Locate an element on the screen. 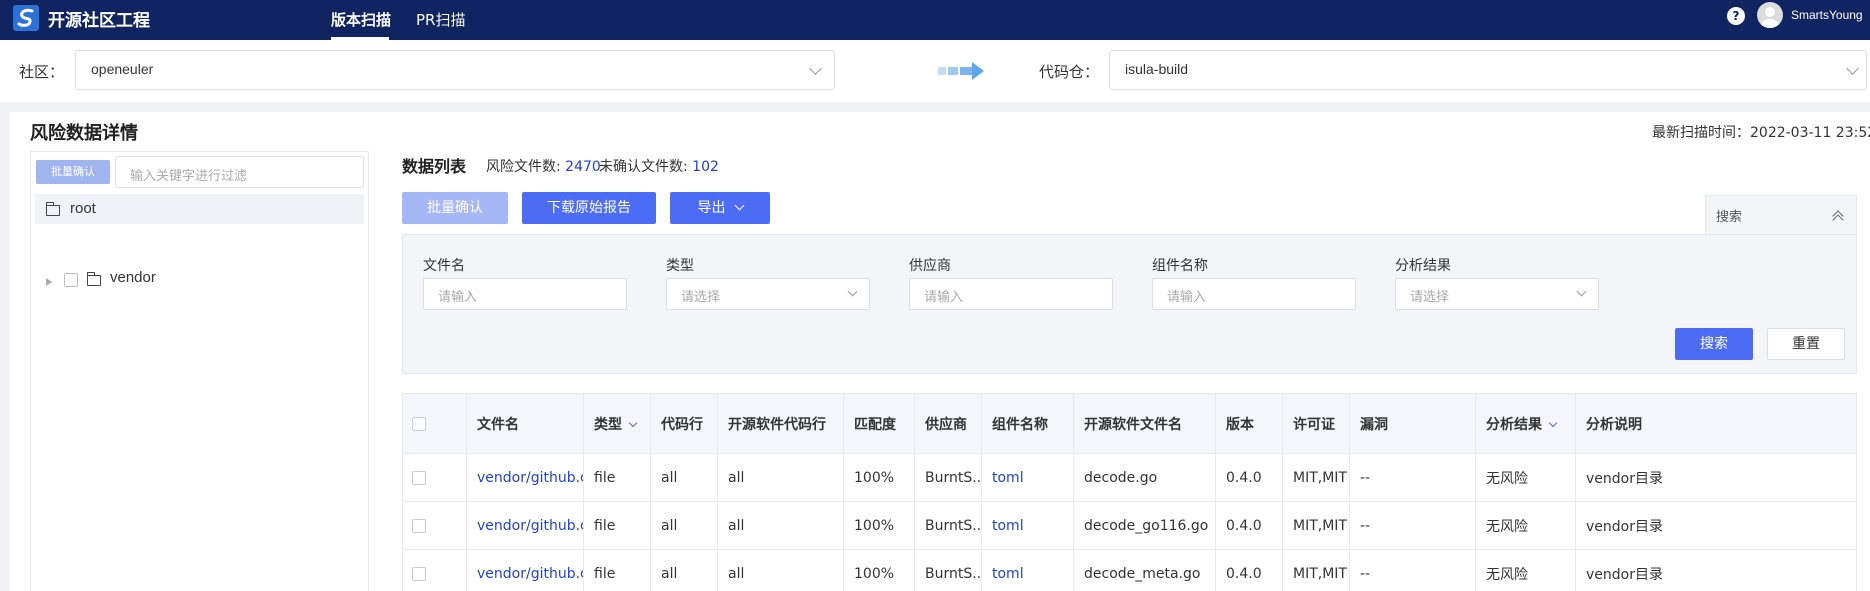 The width and height of the screenshot is (1870, 591). result-filter-select: 请选择 is located at coordinates (1497, 294).